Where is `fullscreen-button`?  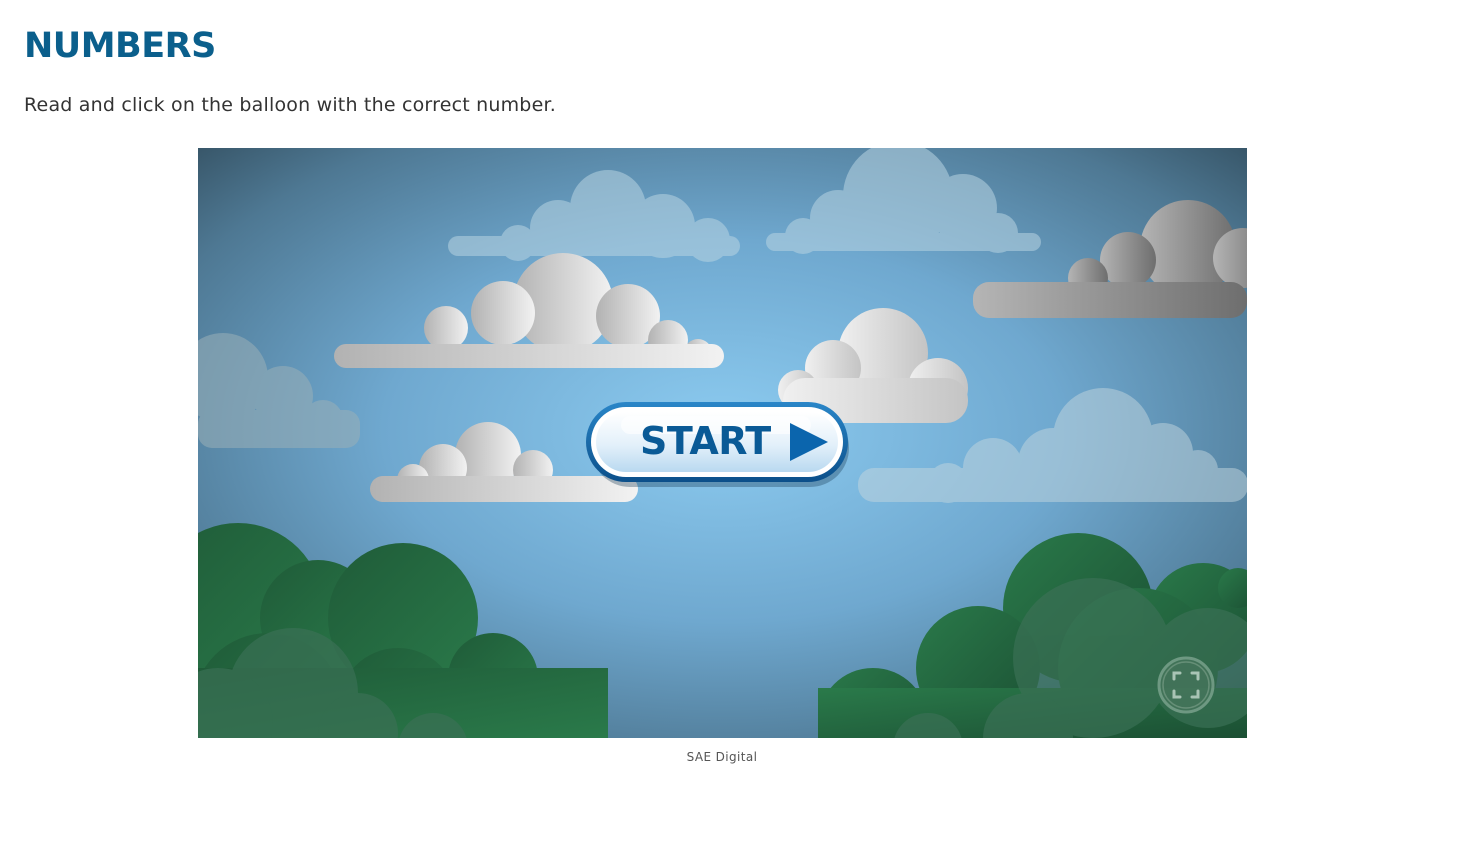 fullscreen-button is located at coordinates (1186, 685).